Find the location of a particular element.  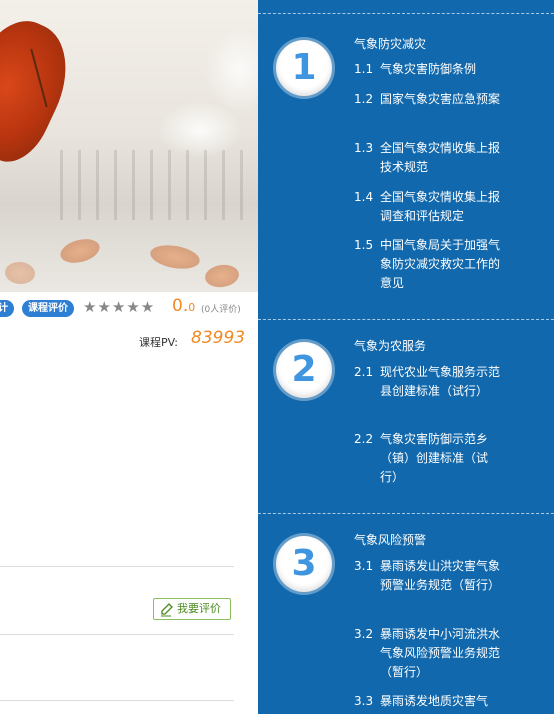

rating-score-decimal: 0 is located at coordinates (192, 307).